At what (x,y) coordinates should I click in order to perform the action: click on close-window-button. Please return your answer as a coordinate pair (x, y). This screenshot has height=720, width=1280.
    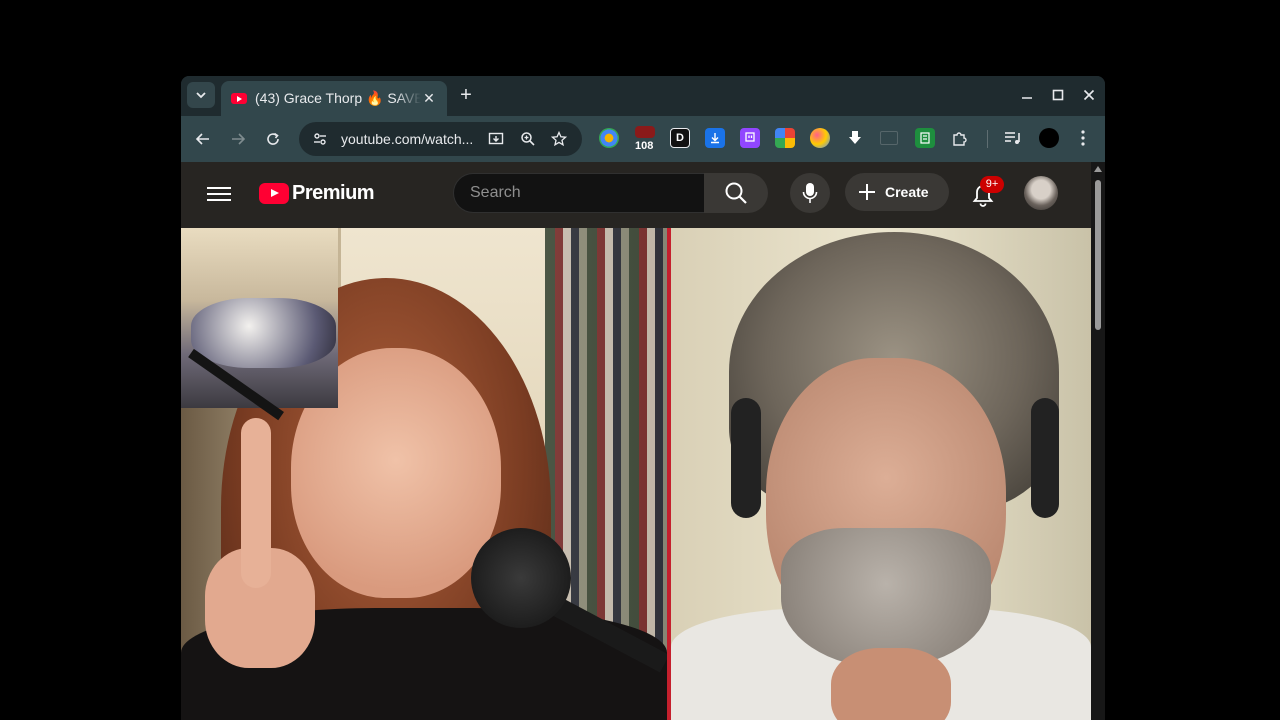
    Looking at the image, I should click on (1089, 95).